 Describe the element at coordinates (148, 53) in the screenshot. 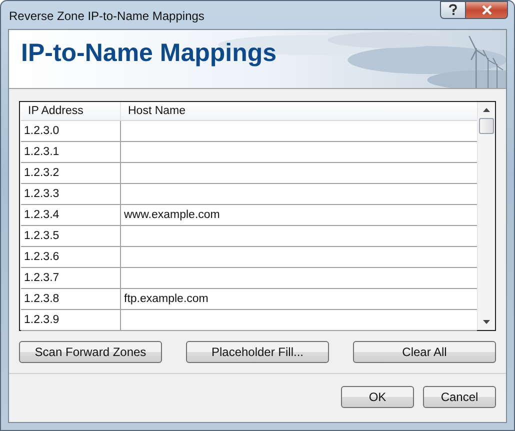

I see `page-heading: IP-to-Name Mappings` at that location.